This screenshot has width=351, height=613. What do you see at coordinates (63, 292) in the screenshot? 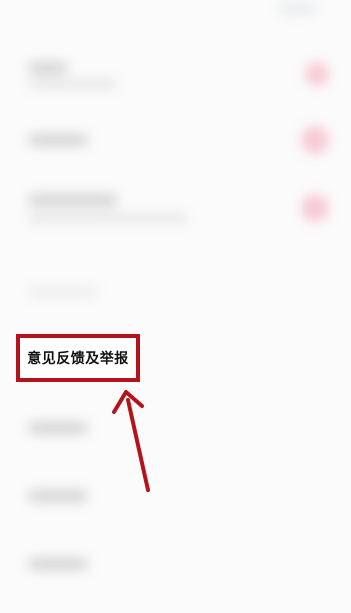
I see `section-header-placeholder` at bounding box center [63, 292].